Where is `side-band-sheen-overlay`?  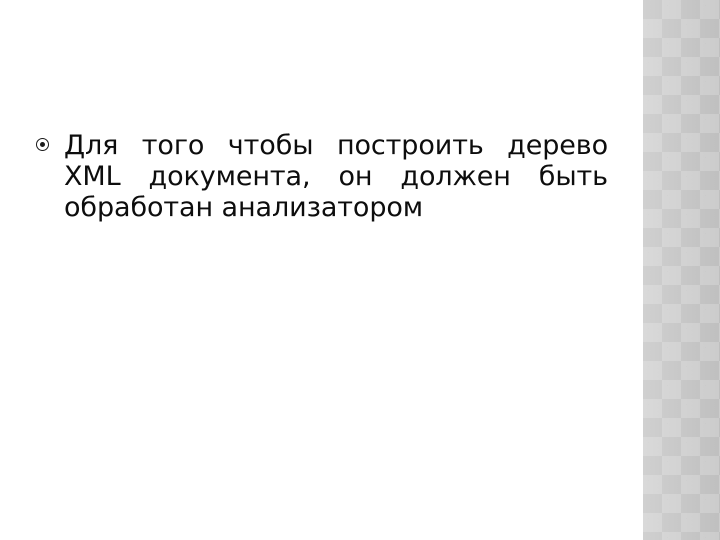
side-band-sheen-overlay is located at coordinates (681, 270).